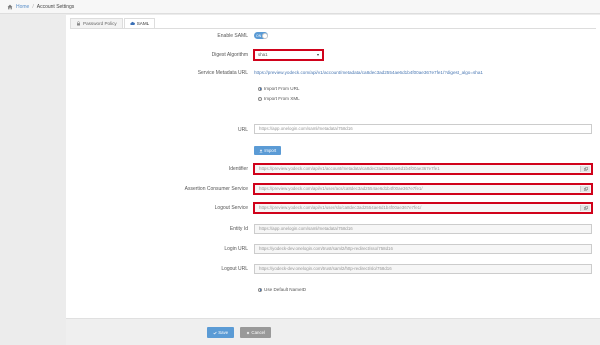  What do you see at coordinates (10, 7) in the screenshot?
I see `home-icon` at bounding box center [10, 7].